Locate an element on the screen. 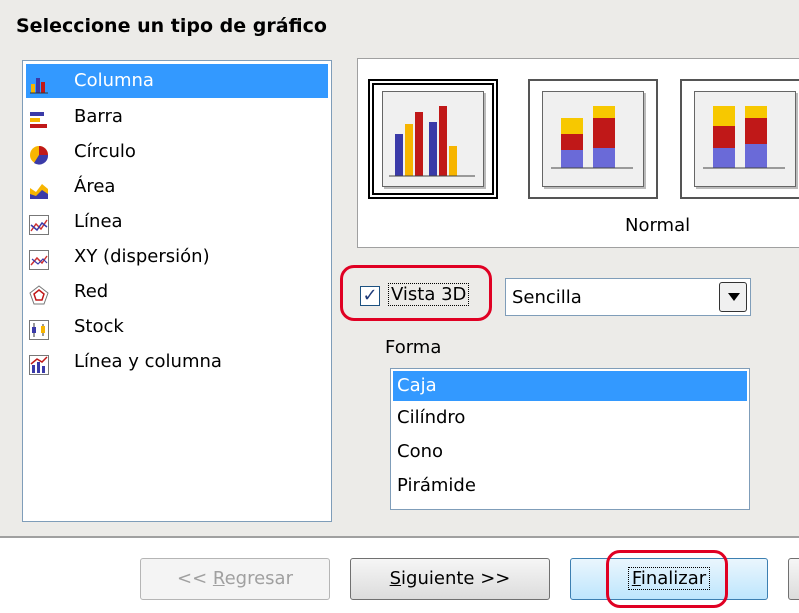  shape-item-piramide: Pirámide is located at coordinates (570, 486).